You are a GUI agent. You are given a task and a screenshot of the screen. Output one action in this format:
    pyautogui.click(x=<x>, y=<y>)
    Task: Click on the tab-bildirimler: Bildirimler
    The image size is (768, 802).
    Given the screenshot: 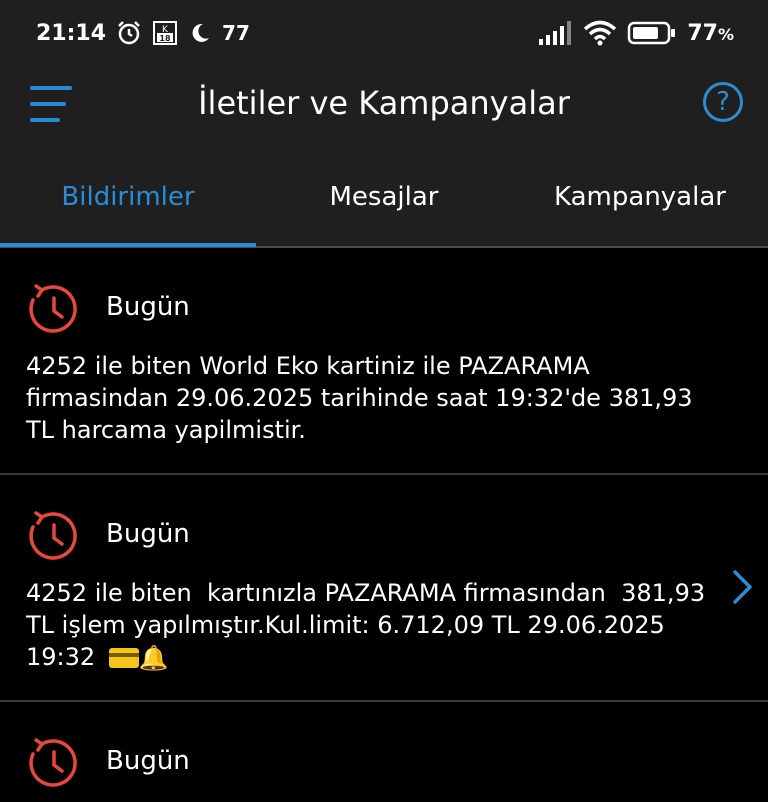 What is the action you would take?
    pyautogui.click(x=128, y=197)
    